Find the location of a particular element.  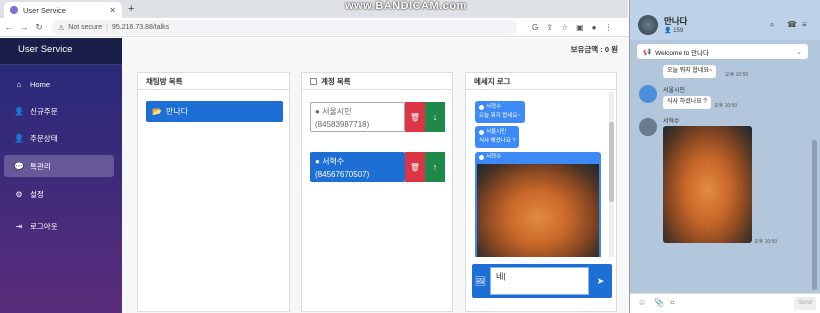

sidebar-item-home: ⌂ Home is located at coordinates (59, 84).